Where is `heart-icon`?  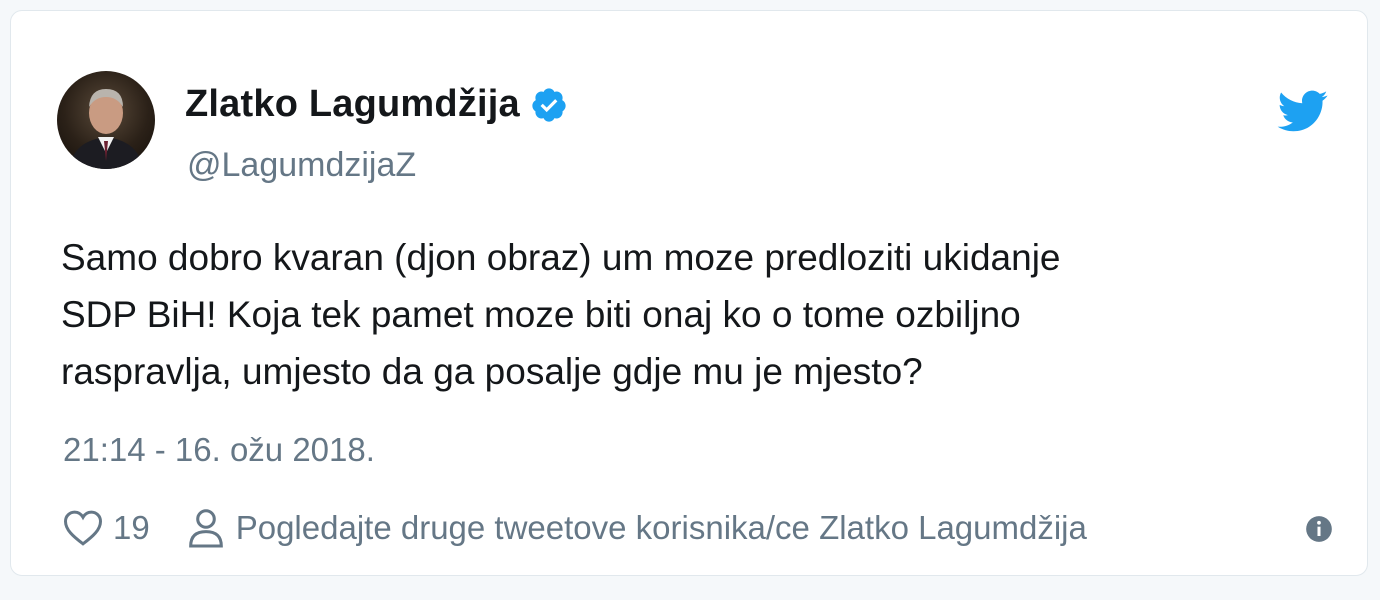 heart-icon is located at coordinates (83, 528).